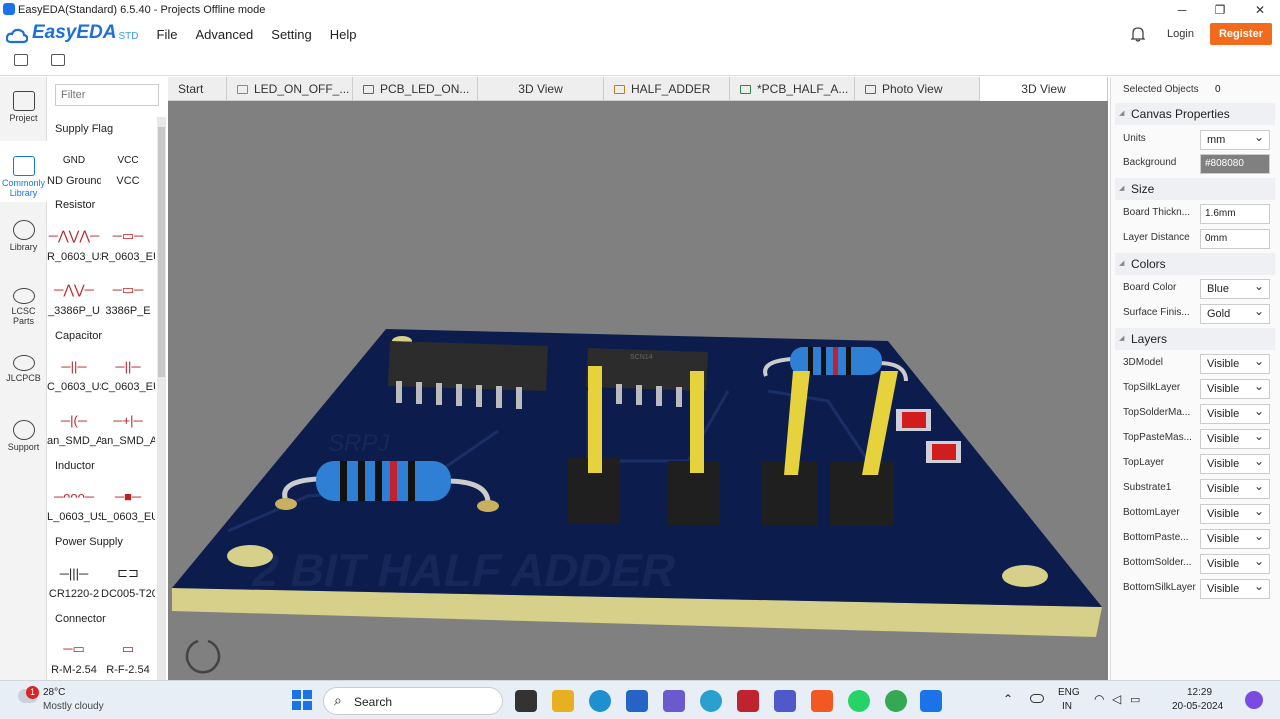  Describe the element at coordinates (1147, 487) in the screenshot. I see `layer-label: Substrate1` at that location.